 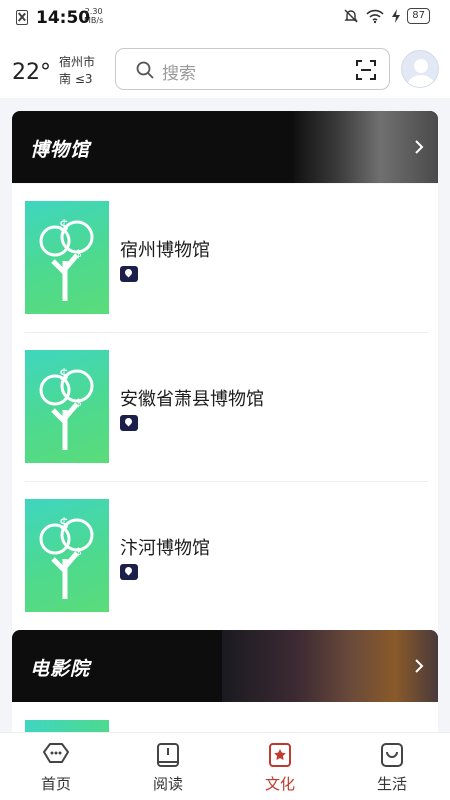 I want to click on section-title: 博物馆, so click(x=60, y=150).